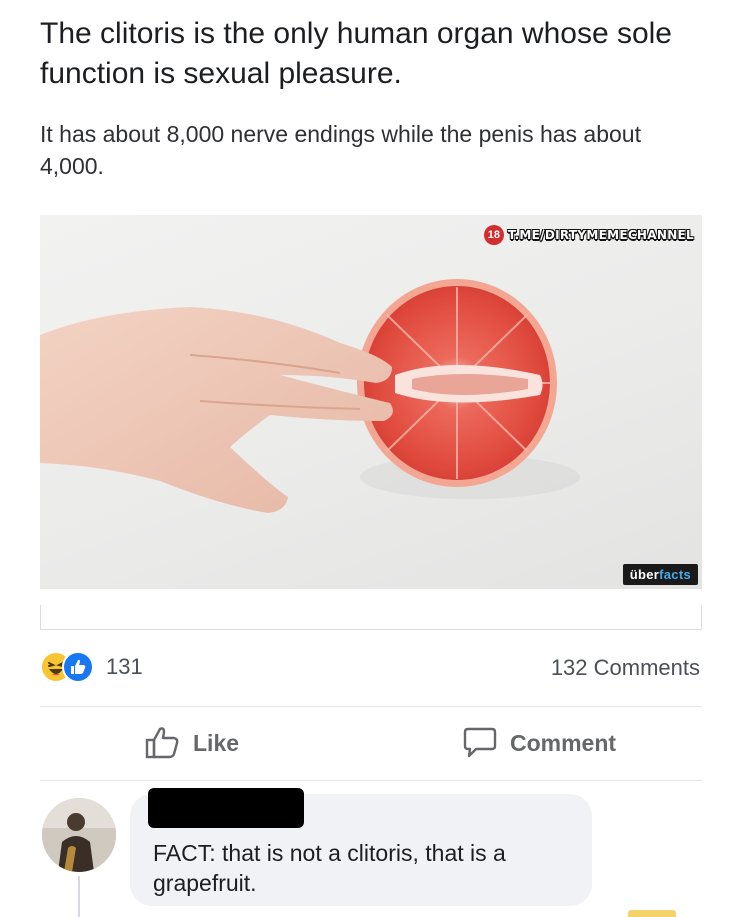 The height and width of the screenshot is (917, 736). Describe the element at coordinates (216, 742) in the screenshot. I see `like-label: Like` at that location.